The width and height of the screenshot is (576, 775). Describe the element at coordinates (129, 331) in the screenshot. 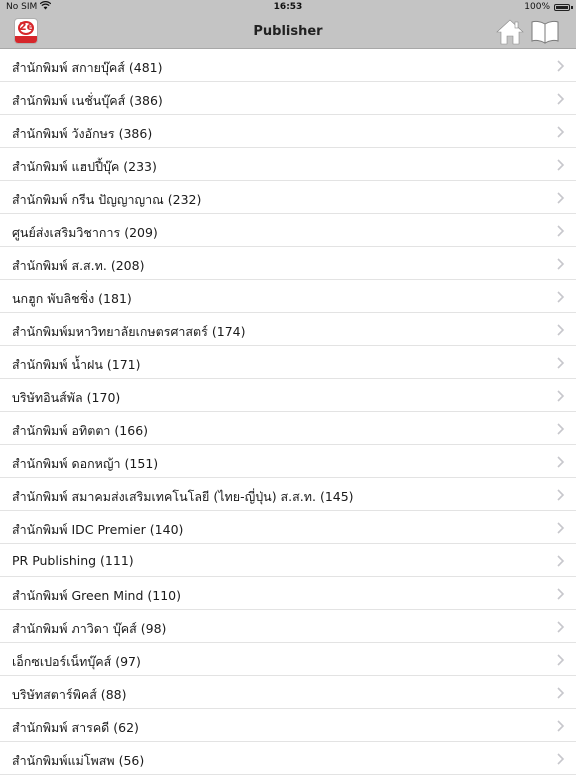

I see `publisher-label: สำนักพิมพ์มหาวิทยาลัยเกษตรศาสตร์ (174)` at that location.